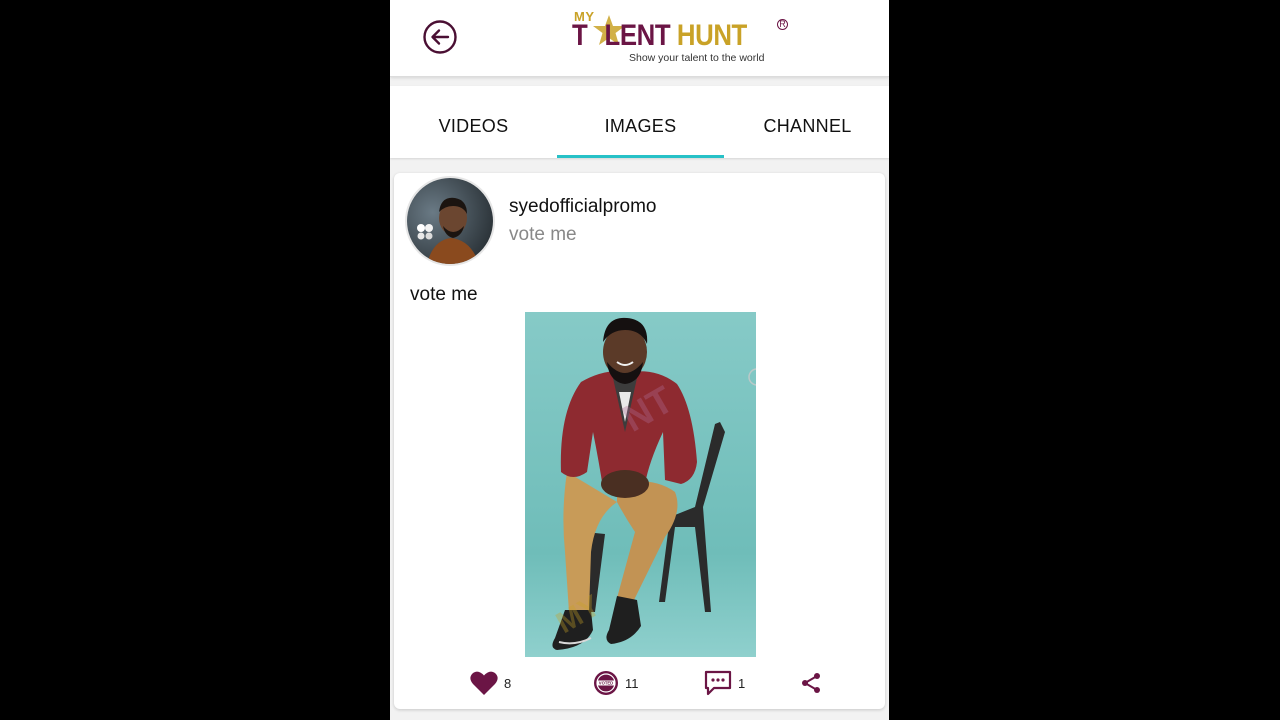 This screenshot has width=1280, height=720. I want to click on comment-count: 1, so click(742, 683).